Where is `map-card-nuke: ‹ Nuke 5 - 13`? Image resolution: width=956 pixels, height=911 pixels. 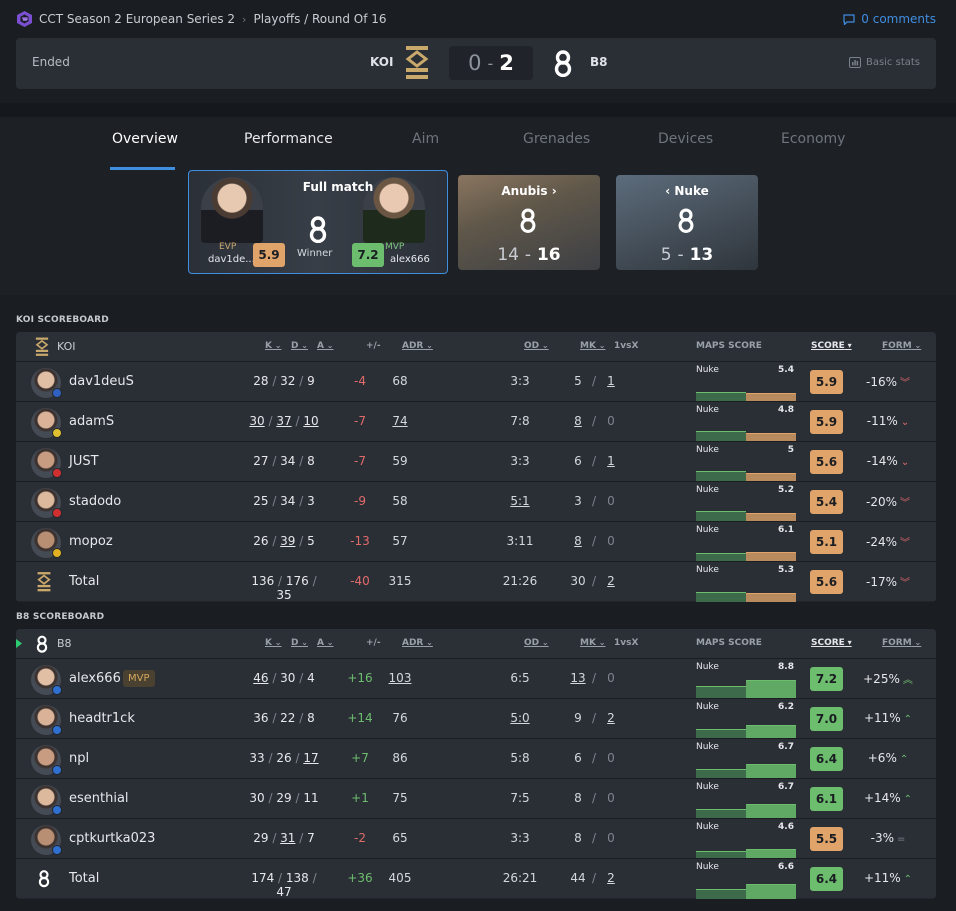 map-card-nuke: ‹ Nuke 5 - 13 is located at coordinates (687, 222).